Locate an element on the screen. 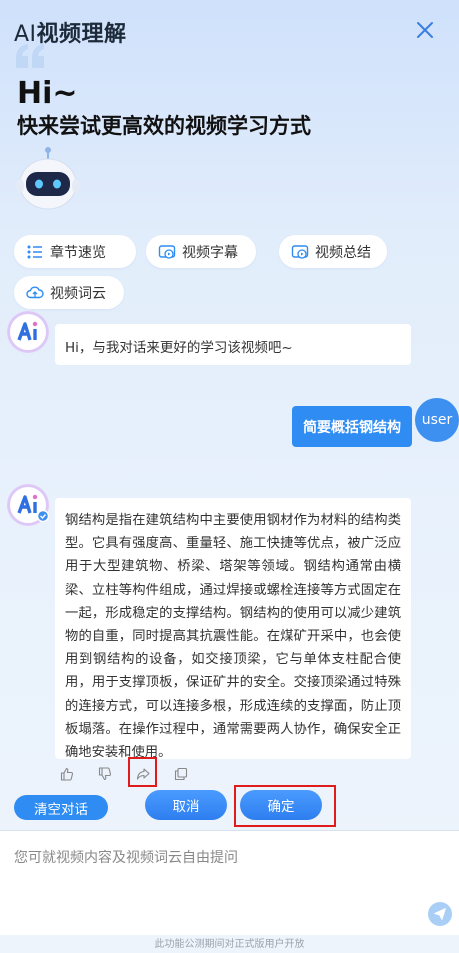  clear-chat-button: 清空对话 is located at coordinates (61, 807).